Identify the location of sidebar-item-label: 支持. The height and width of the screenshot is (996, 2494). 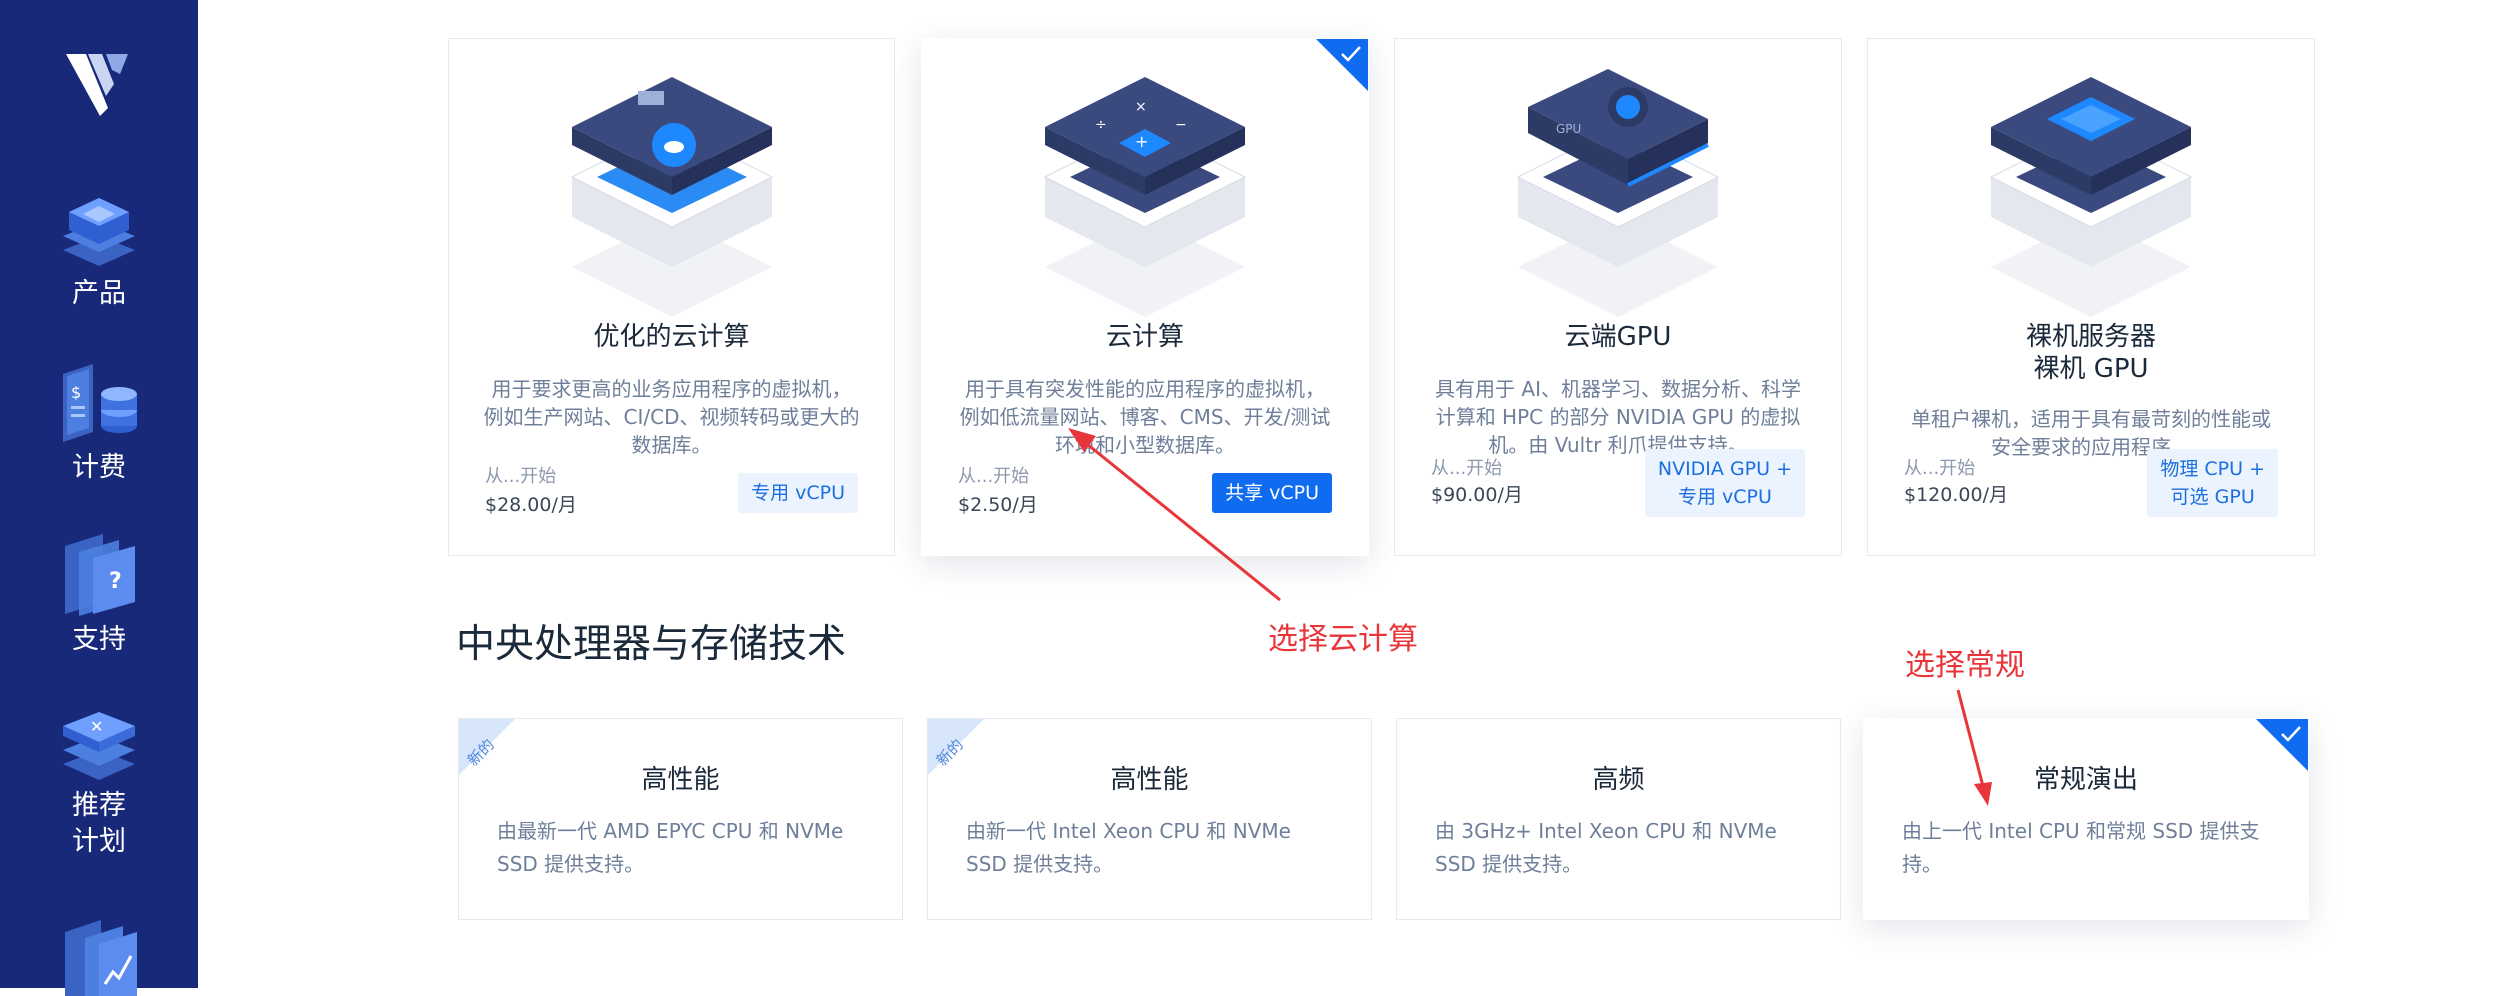
(99, 639).